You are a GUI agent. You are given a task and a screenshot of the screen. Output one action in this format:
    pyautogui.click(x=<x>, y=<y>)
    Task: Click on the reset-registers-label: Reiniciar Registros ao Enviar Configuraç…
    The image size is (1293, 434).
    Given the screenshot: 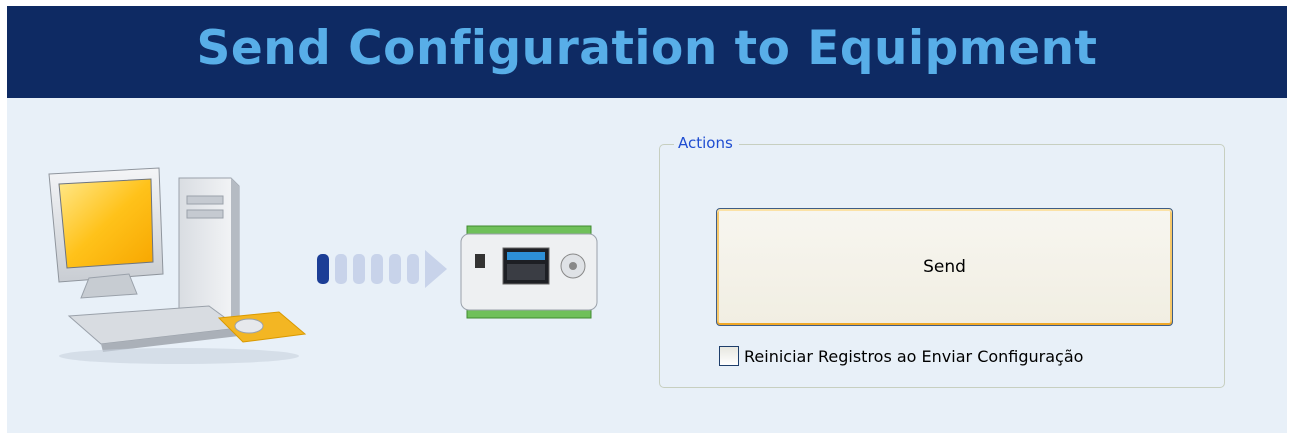 What is the action you would take?
    pyautogui.click(x=914, y=356)
    